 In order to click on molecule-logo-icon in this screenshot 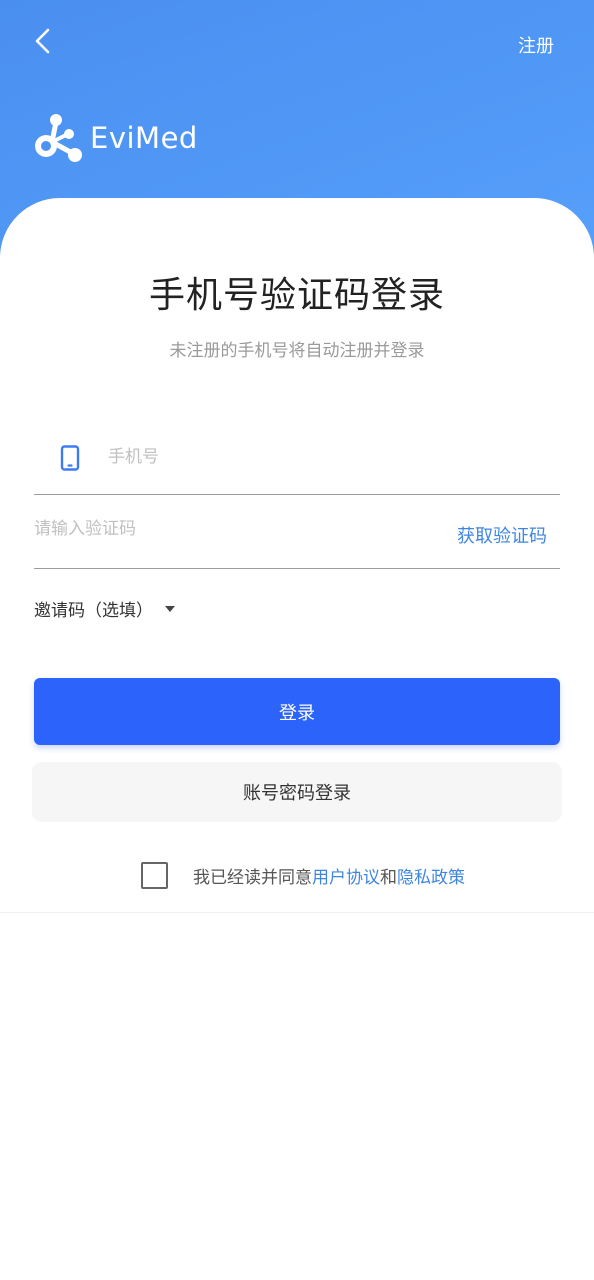, I will do `click(58, 138)`.